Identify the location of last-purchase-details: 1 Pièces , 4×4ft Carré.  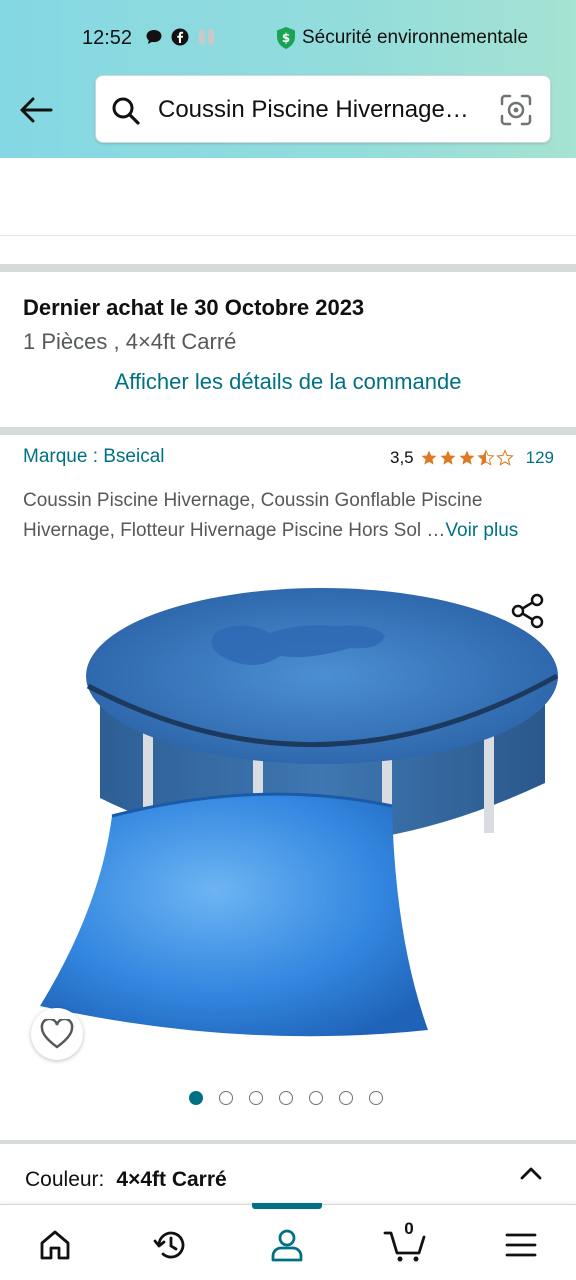
(130, 341).